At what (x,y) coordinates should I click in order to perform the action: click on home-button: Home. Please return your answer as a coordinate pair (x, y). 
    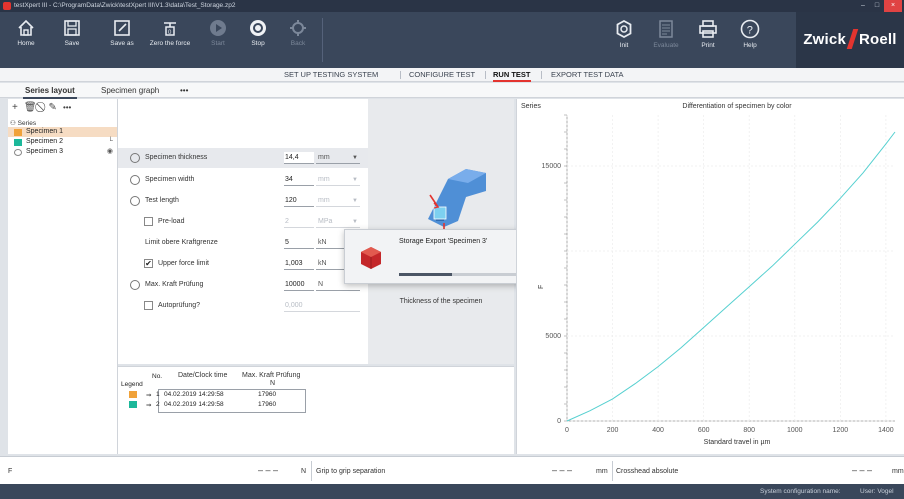
    Looking at the image, I should click on (26, 40).